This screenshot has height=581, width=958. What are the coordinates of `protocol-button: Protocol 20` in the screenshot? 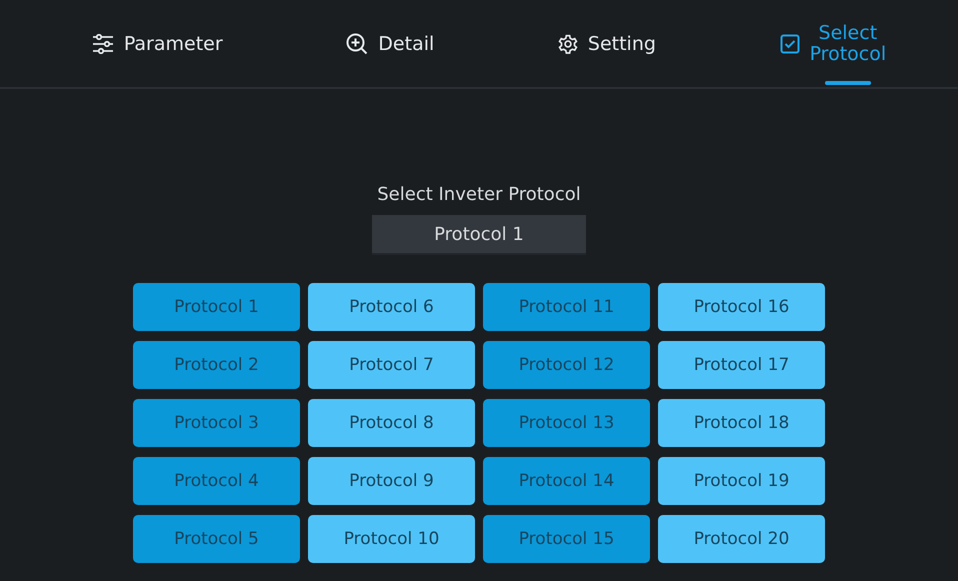 It's located at (741, 539).